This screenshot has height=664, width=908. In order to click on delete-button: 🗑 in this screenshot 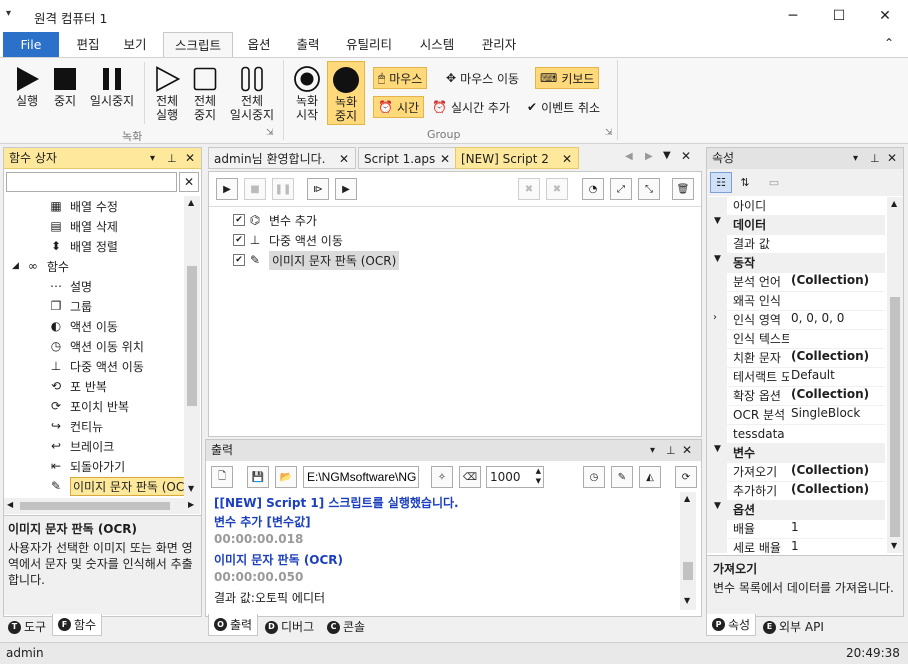, I will do `click(683, 189)`.